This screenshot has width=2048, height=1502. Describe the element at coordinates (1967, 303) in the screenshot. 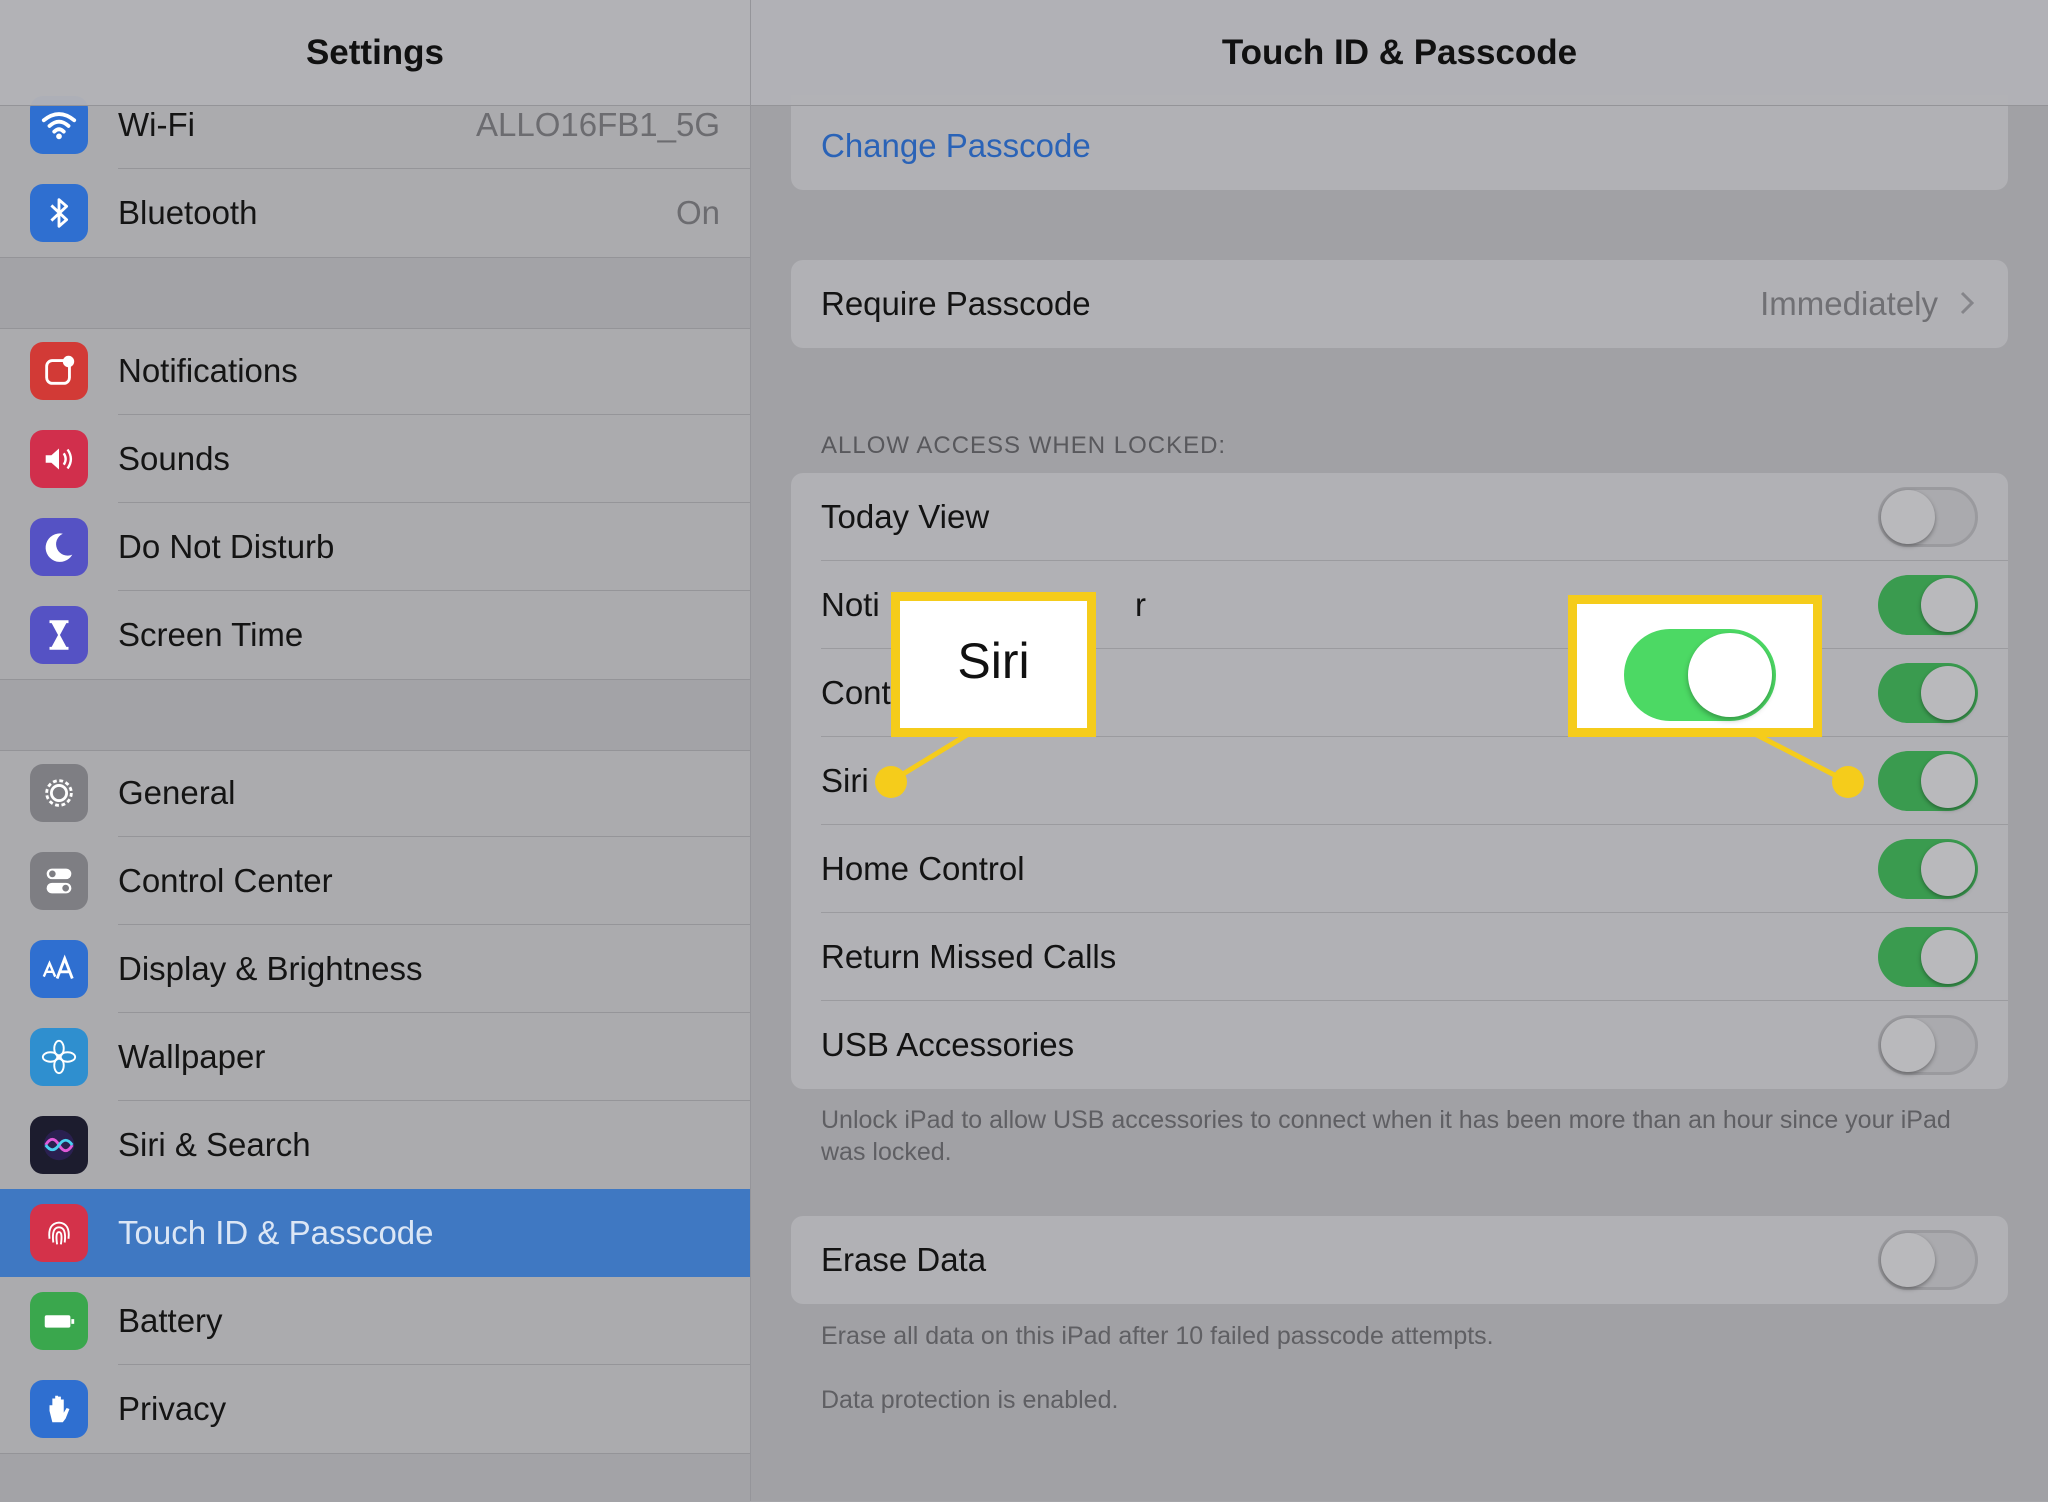

I see `chevron-right-icon` at that location.